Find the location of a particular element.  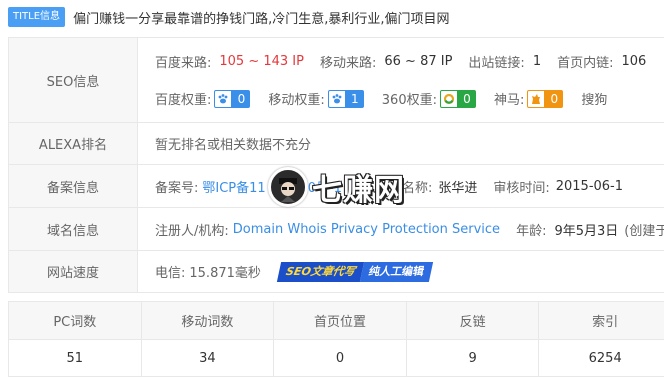

stats-value-mobile: 34 is located at coordinates (207, 358).